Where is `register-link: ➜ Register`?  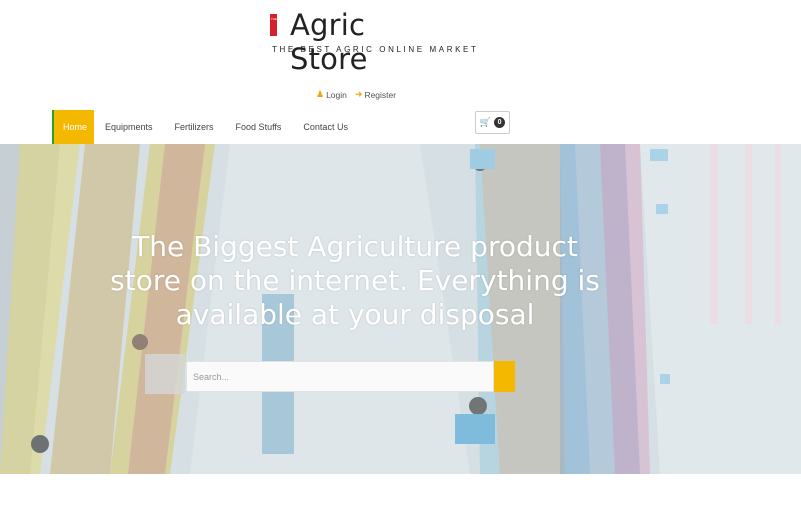 register-link: ➜ Register is located at coordinates (375, 94).